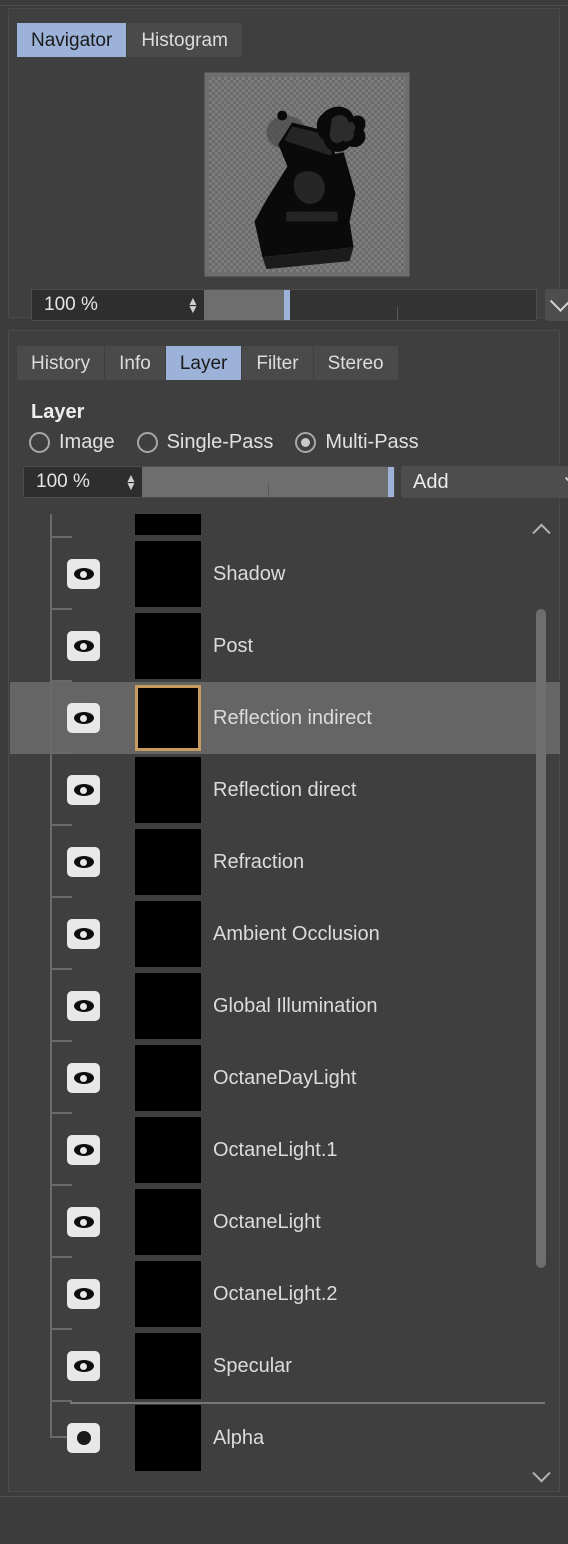  I want to click on layer-row: Reflection direct, so click(285, 790).